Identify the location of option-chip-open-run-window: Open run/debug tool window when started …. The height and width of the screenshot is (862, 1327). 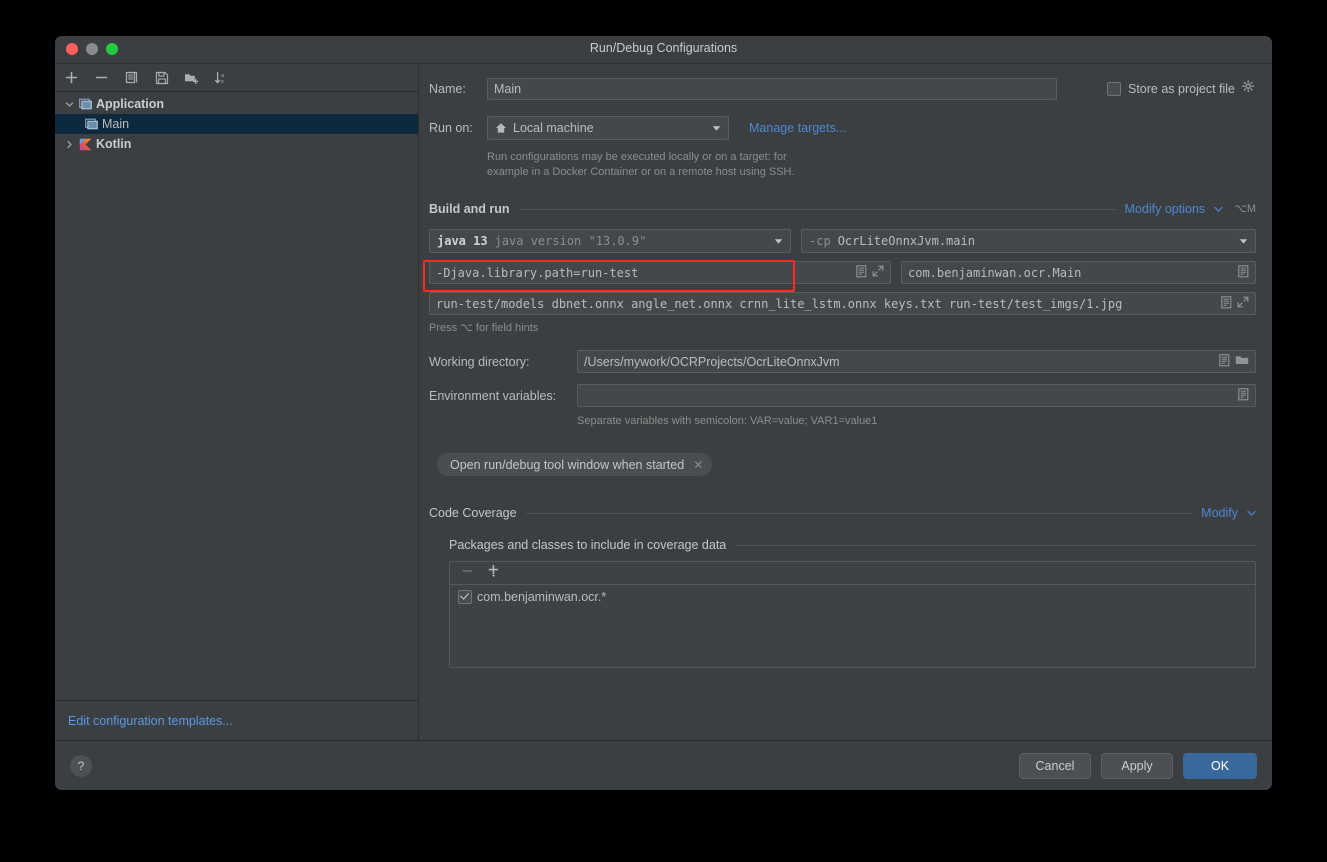
(575, 464).